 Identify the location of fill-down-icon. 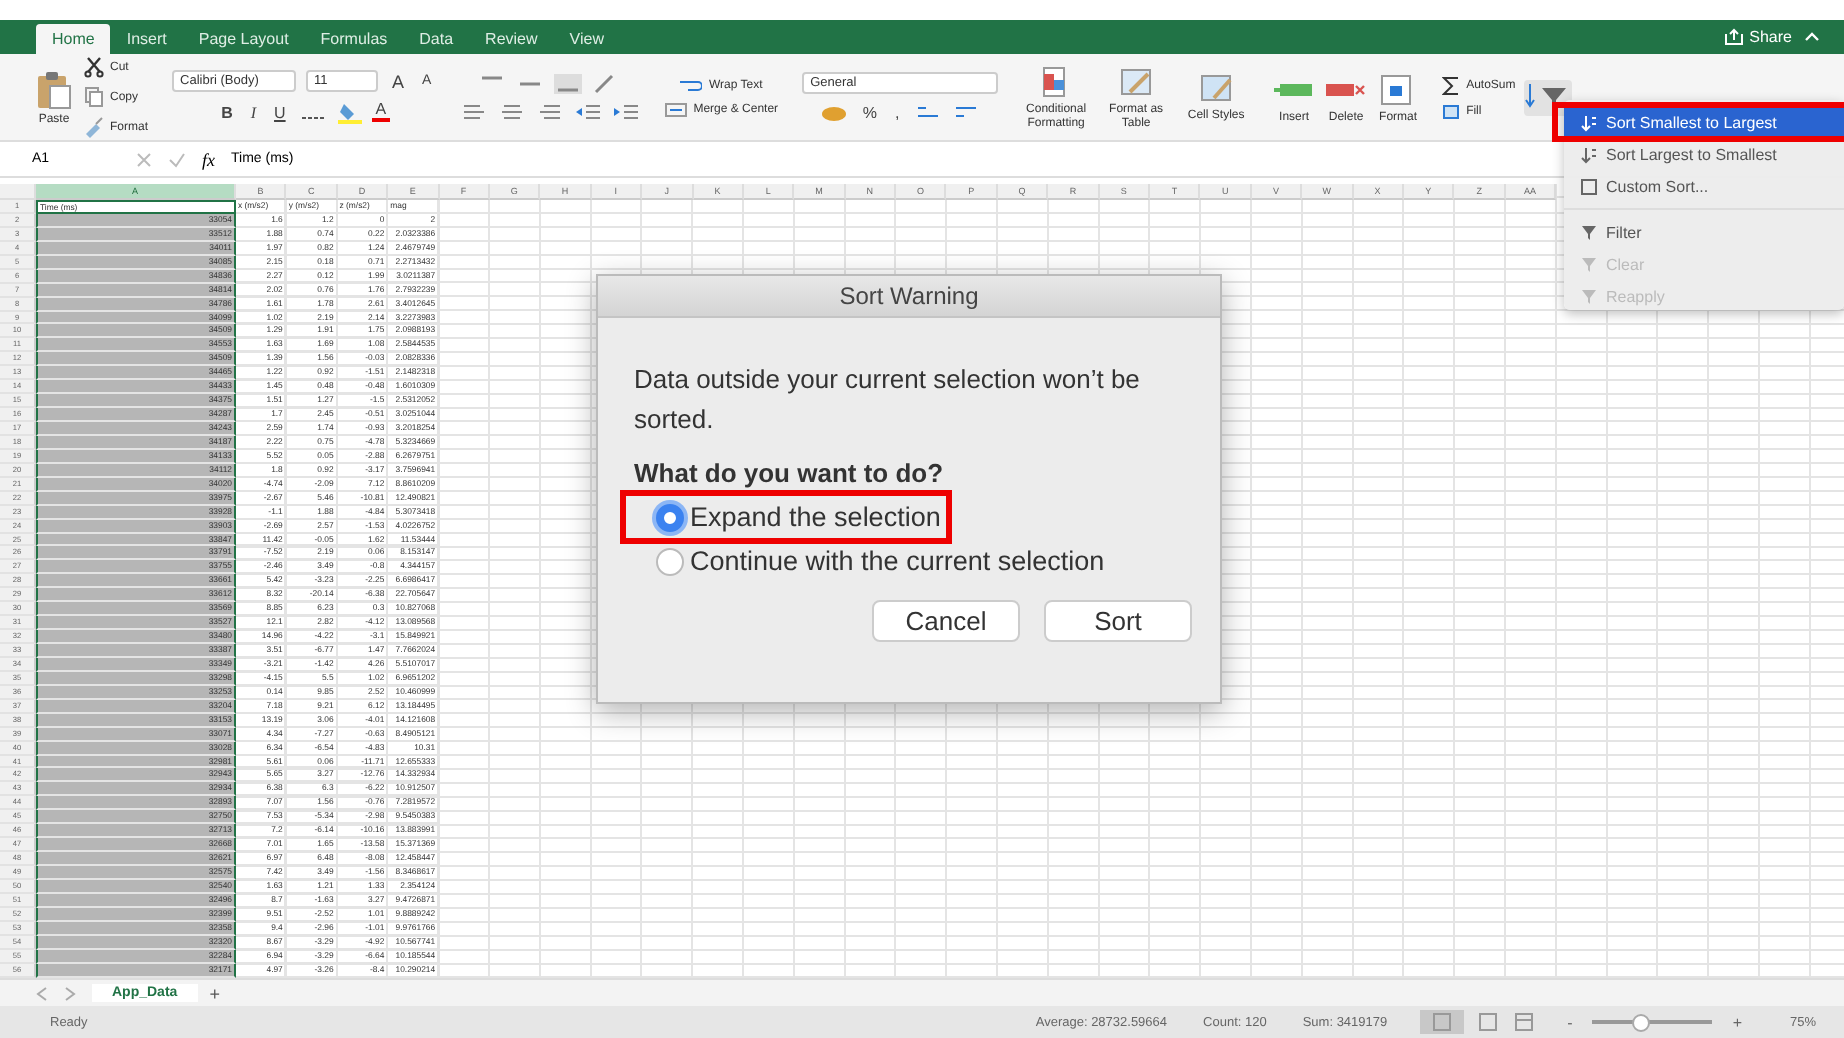
(1451, 111).